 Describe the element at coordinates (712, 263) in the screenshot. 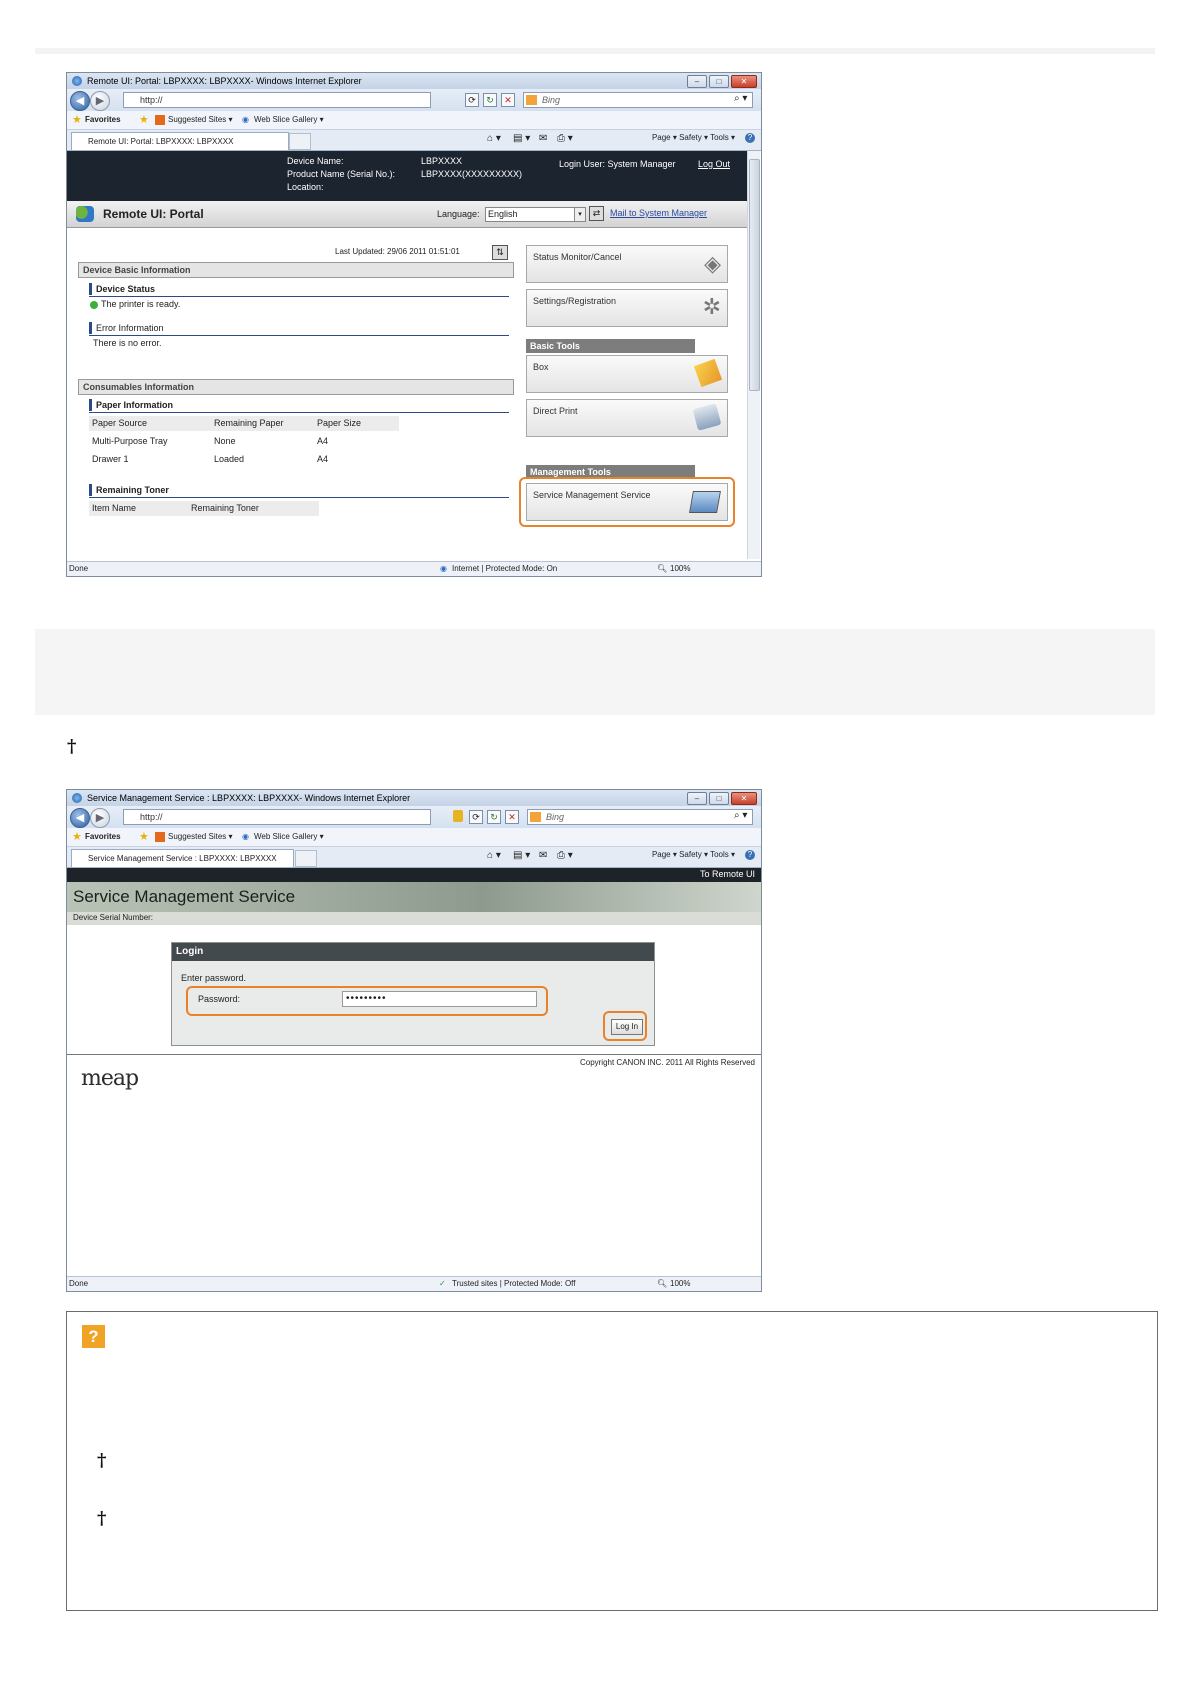

I see `status-monitor-icon: ◈` at that location.